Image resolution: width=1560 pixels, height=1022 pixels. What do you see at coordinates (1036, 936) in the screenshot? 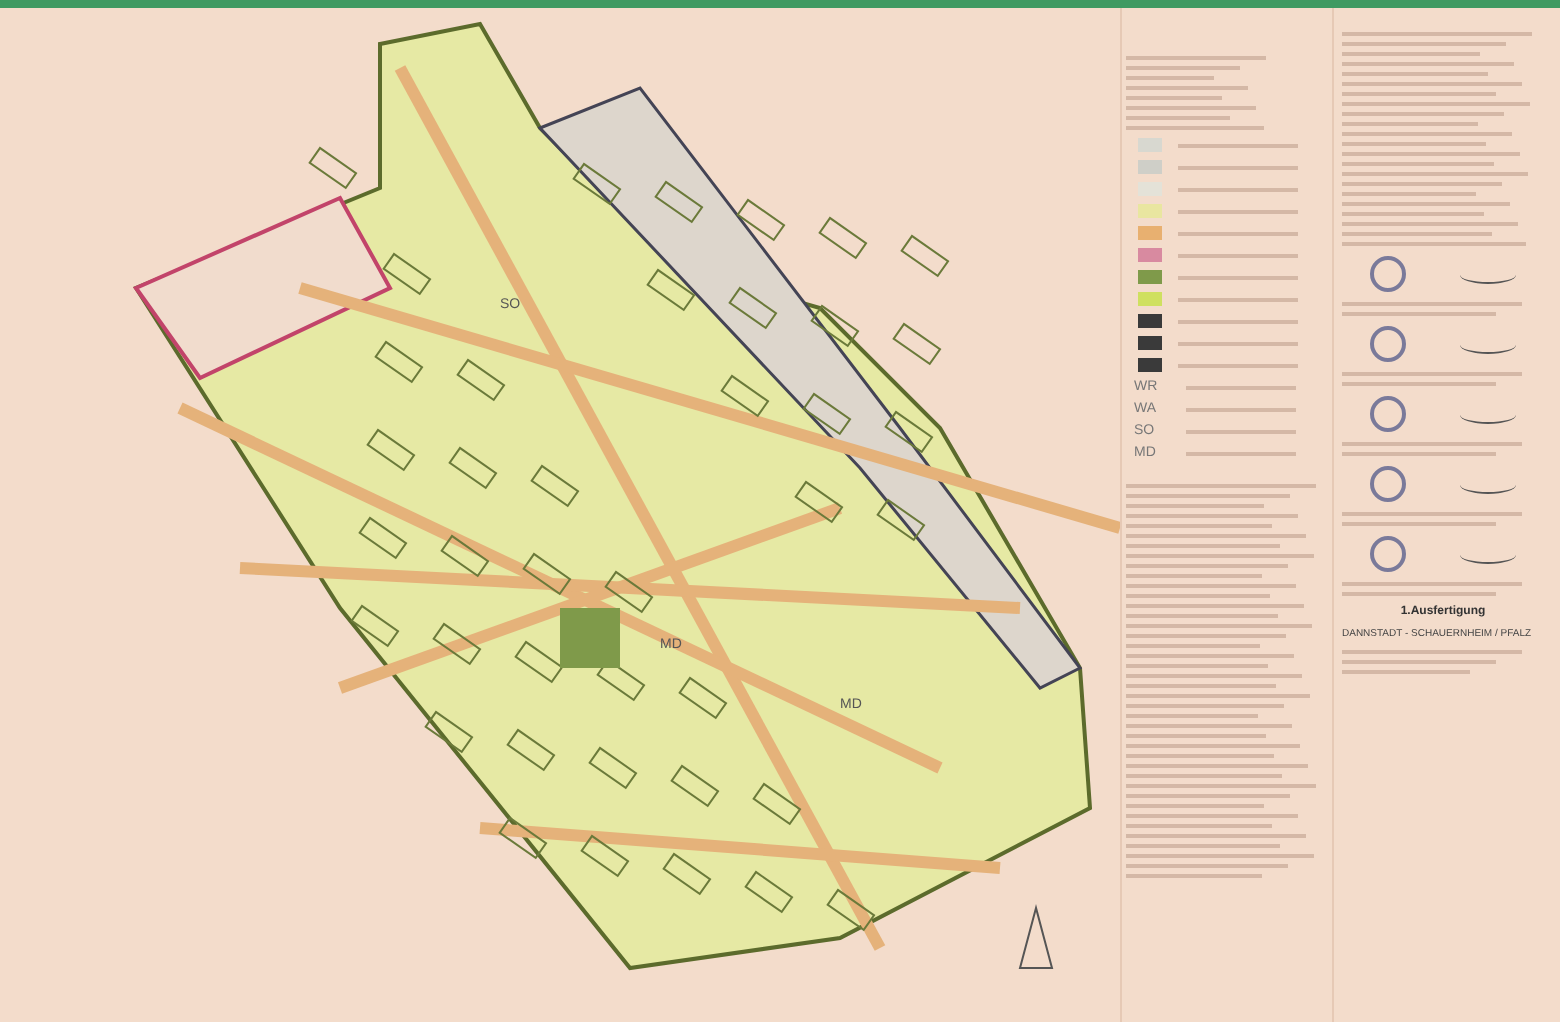
I see `north-arrow-icon` at bounding box center [1036, 936].